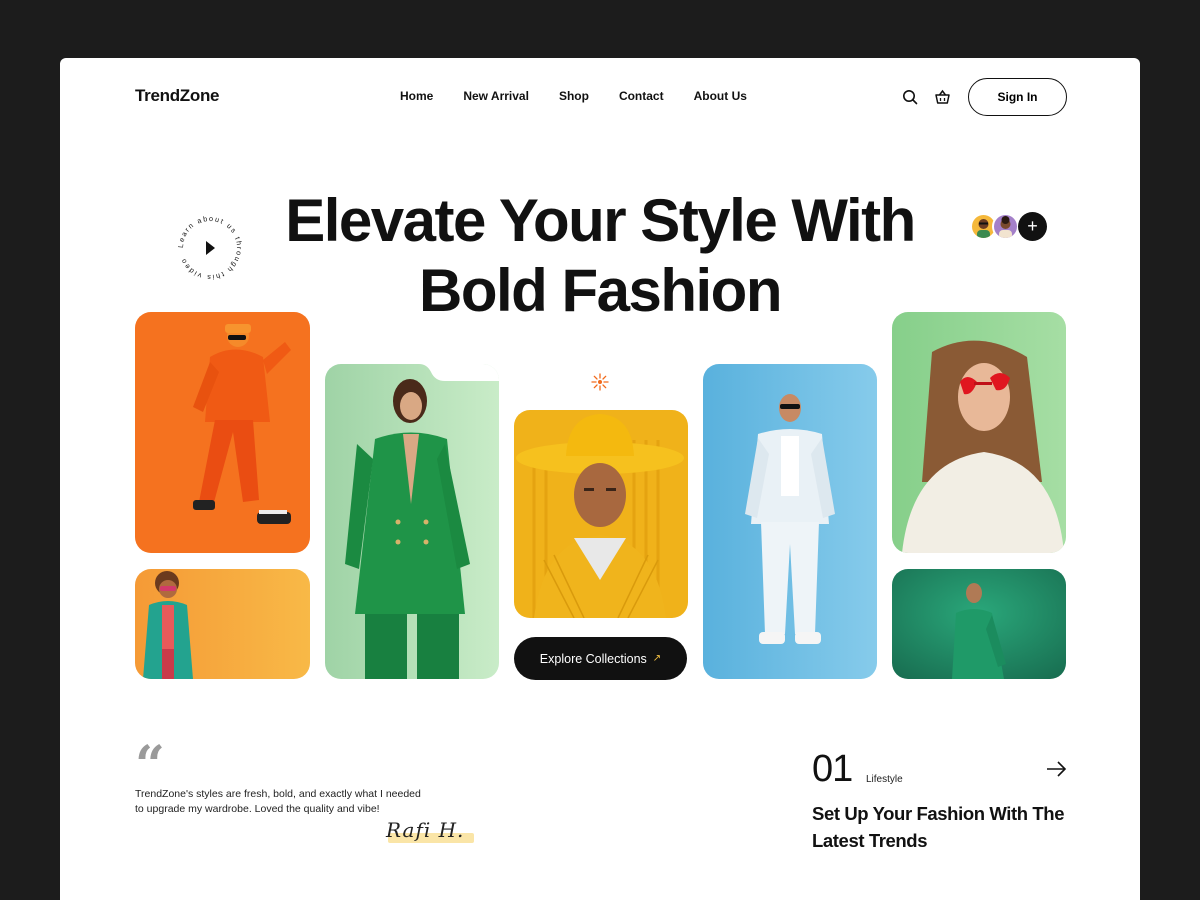  Describe the element at coordinates (177, 96) in the screenshot. I see `brand-logo: TrendZone` at that location.